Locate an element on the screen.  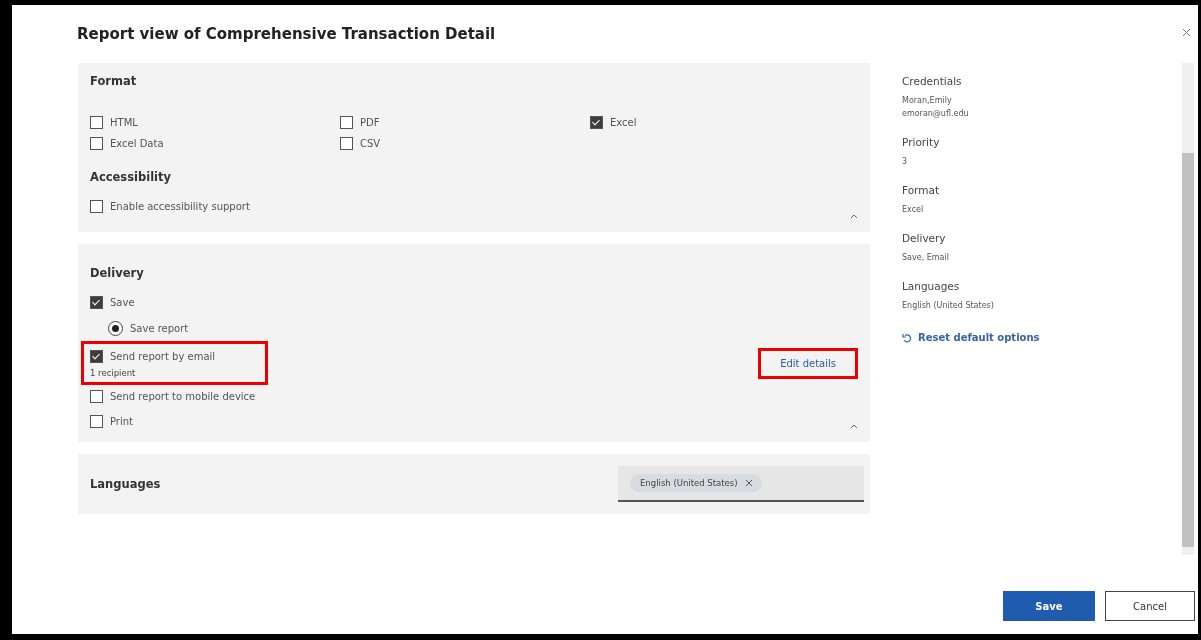
checkbox-label: Send report by email is located at coordinates (163, 356).